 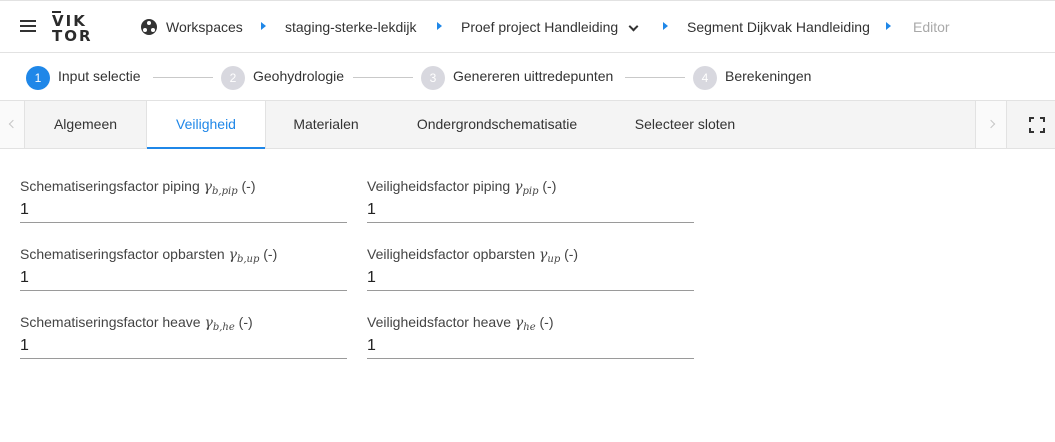 What do you see at coordinates (685, 124) in the screenshot?
I see `tab-selecteer-sloten: Selecteer sloten` at bounding box center [685, 124].